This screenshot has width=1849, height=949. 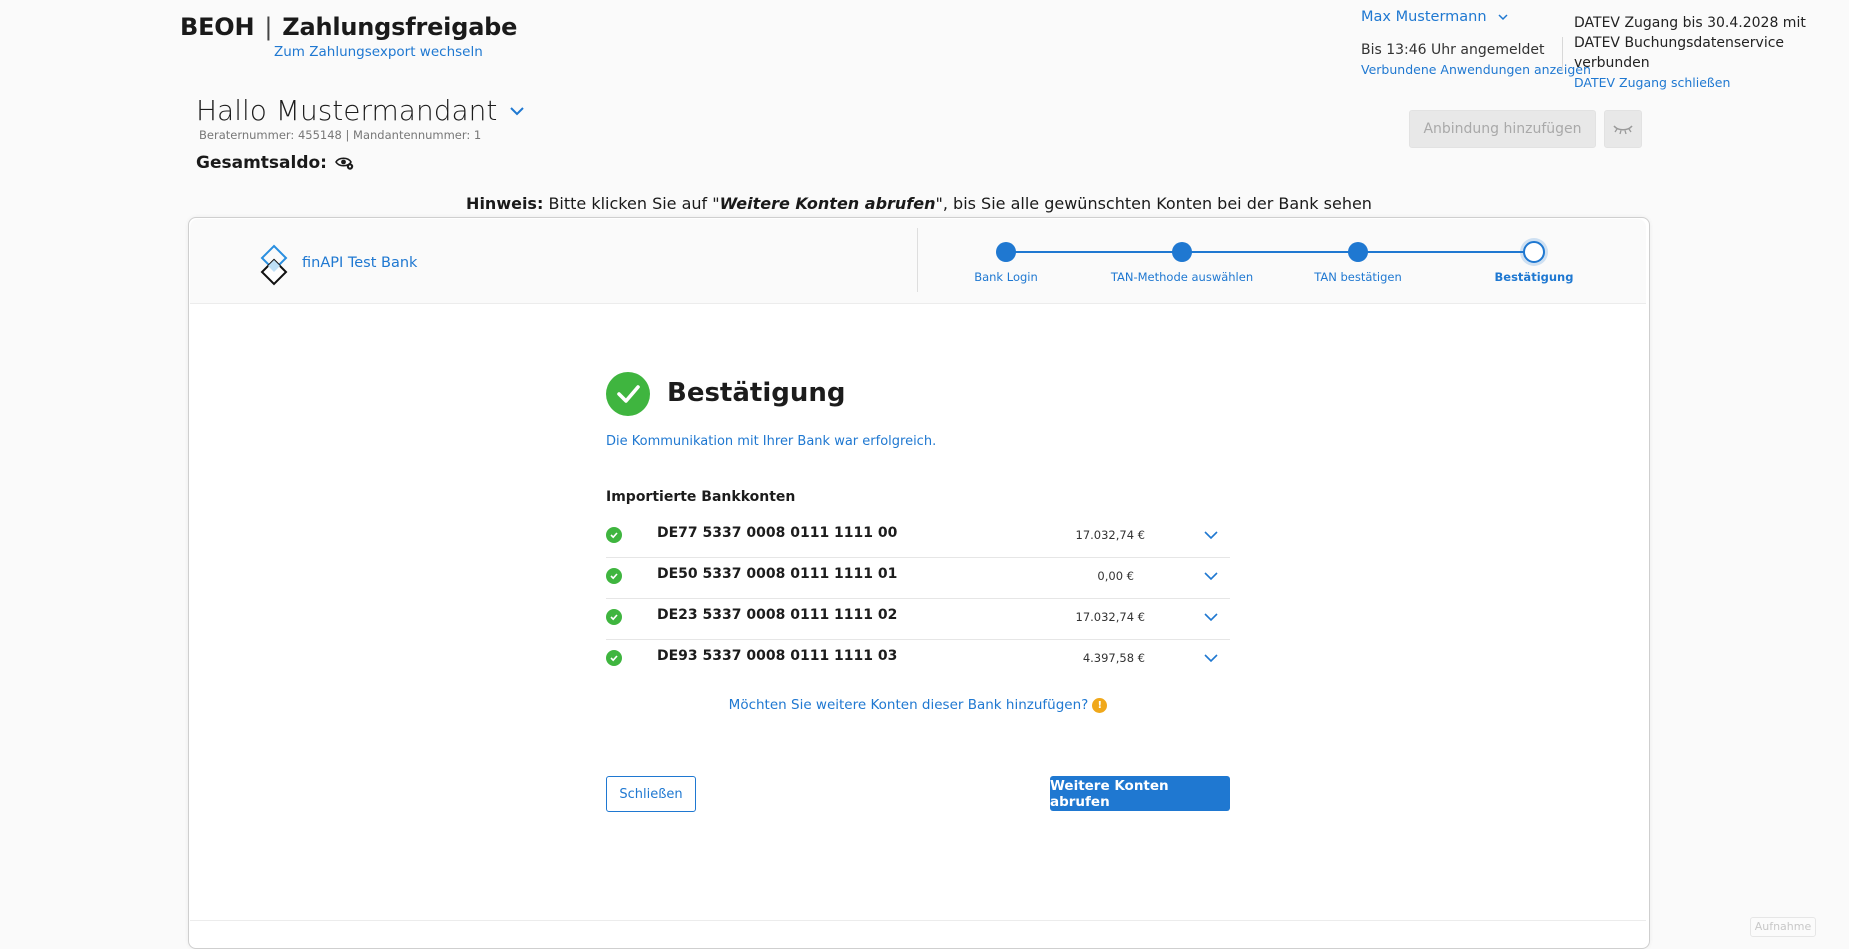 I want to click on imported-accounts-title: Importierte Bankkonten, so click(x=701, y=497).